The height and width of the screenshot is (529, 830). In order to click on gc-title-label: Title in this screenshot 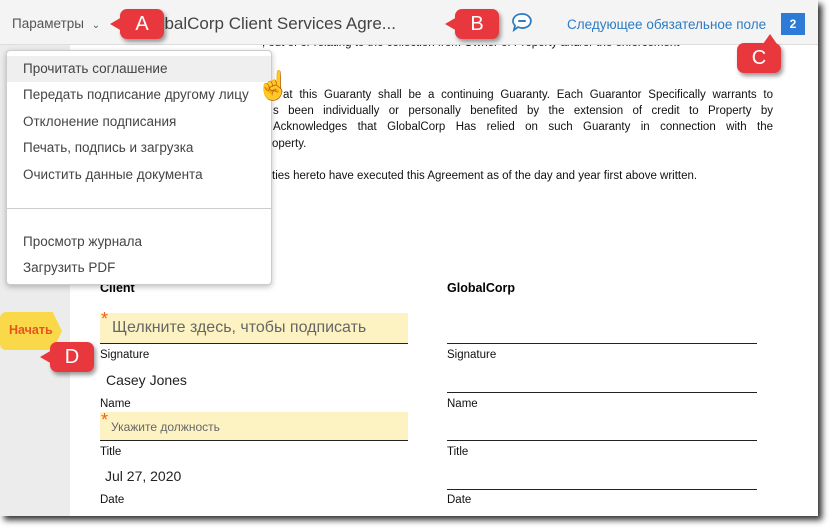, I will do `click(458, 452)`.